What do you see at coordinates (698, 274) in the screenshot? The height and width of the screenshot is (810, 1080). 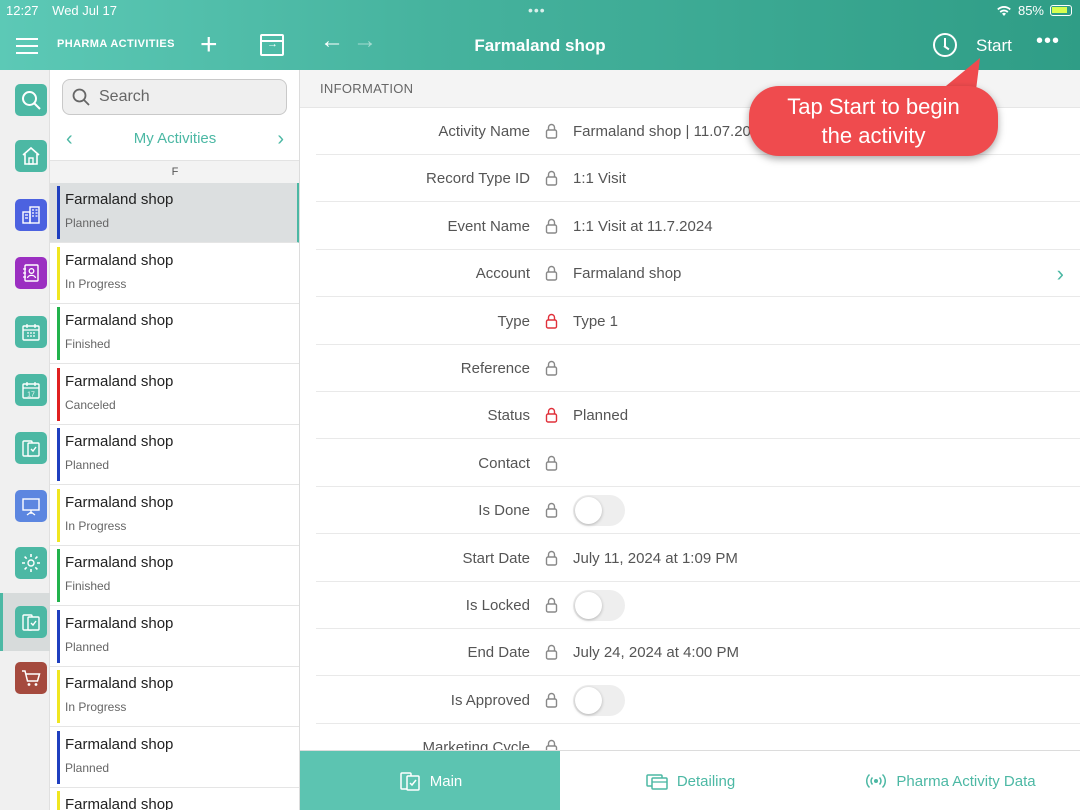 I see `field-row-account: Account Farmaland shop ›` at bounding box center [698, 274].